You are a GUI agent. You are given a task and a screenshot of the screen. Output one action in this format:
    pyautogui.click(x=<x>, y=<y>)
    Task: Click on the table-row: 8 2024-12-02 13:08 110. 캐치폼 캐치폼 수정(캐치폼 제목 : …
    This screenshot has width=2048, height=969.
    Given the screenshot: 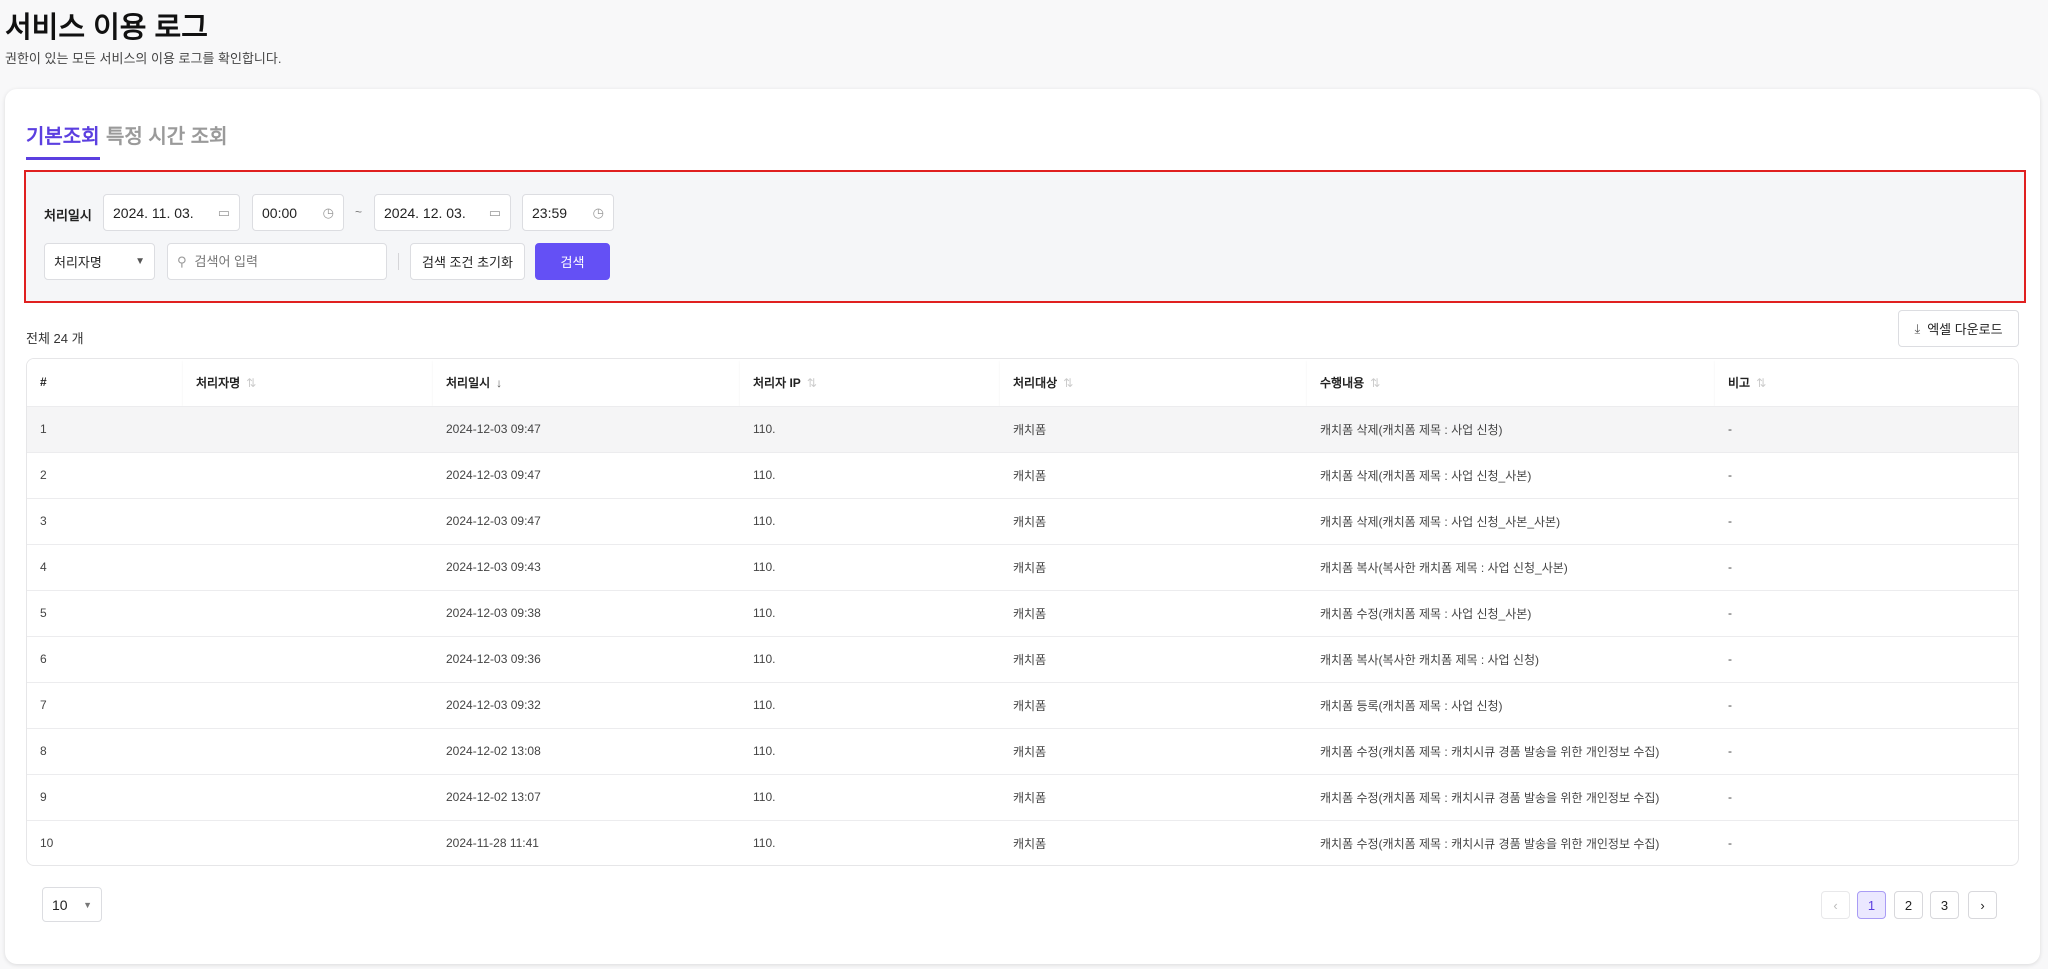 What is the action you would take?
    pyautogui.click(x=1022, y=750)
    